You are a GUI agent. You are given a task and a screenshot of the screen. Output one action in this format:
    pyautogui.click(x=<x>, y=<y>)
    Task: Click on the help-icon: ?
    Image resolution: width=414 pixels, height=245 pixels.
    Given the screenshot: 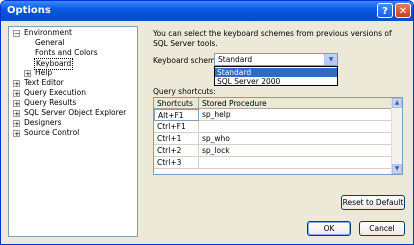 What is the action you would take?
    pyautogui.click(x=385, y=11)
    